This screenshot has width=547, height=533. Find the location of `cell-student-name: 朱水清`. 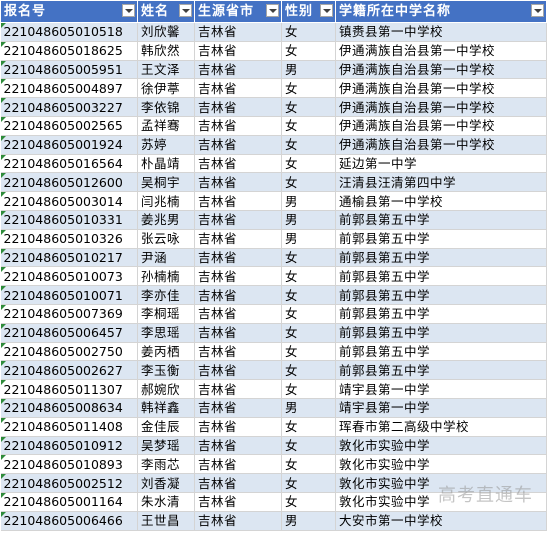

cell-student-name: 朱水清 is located at coordinates (166, 502).